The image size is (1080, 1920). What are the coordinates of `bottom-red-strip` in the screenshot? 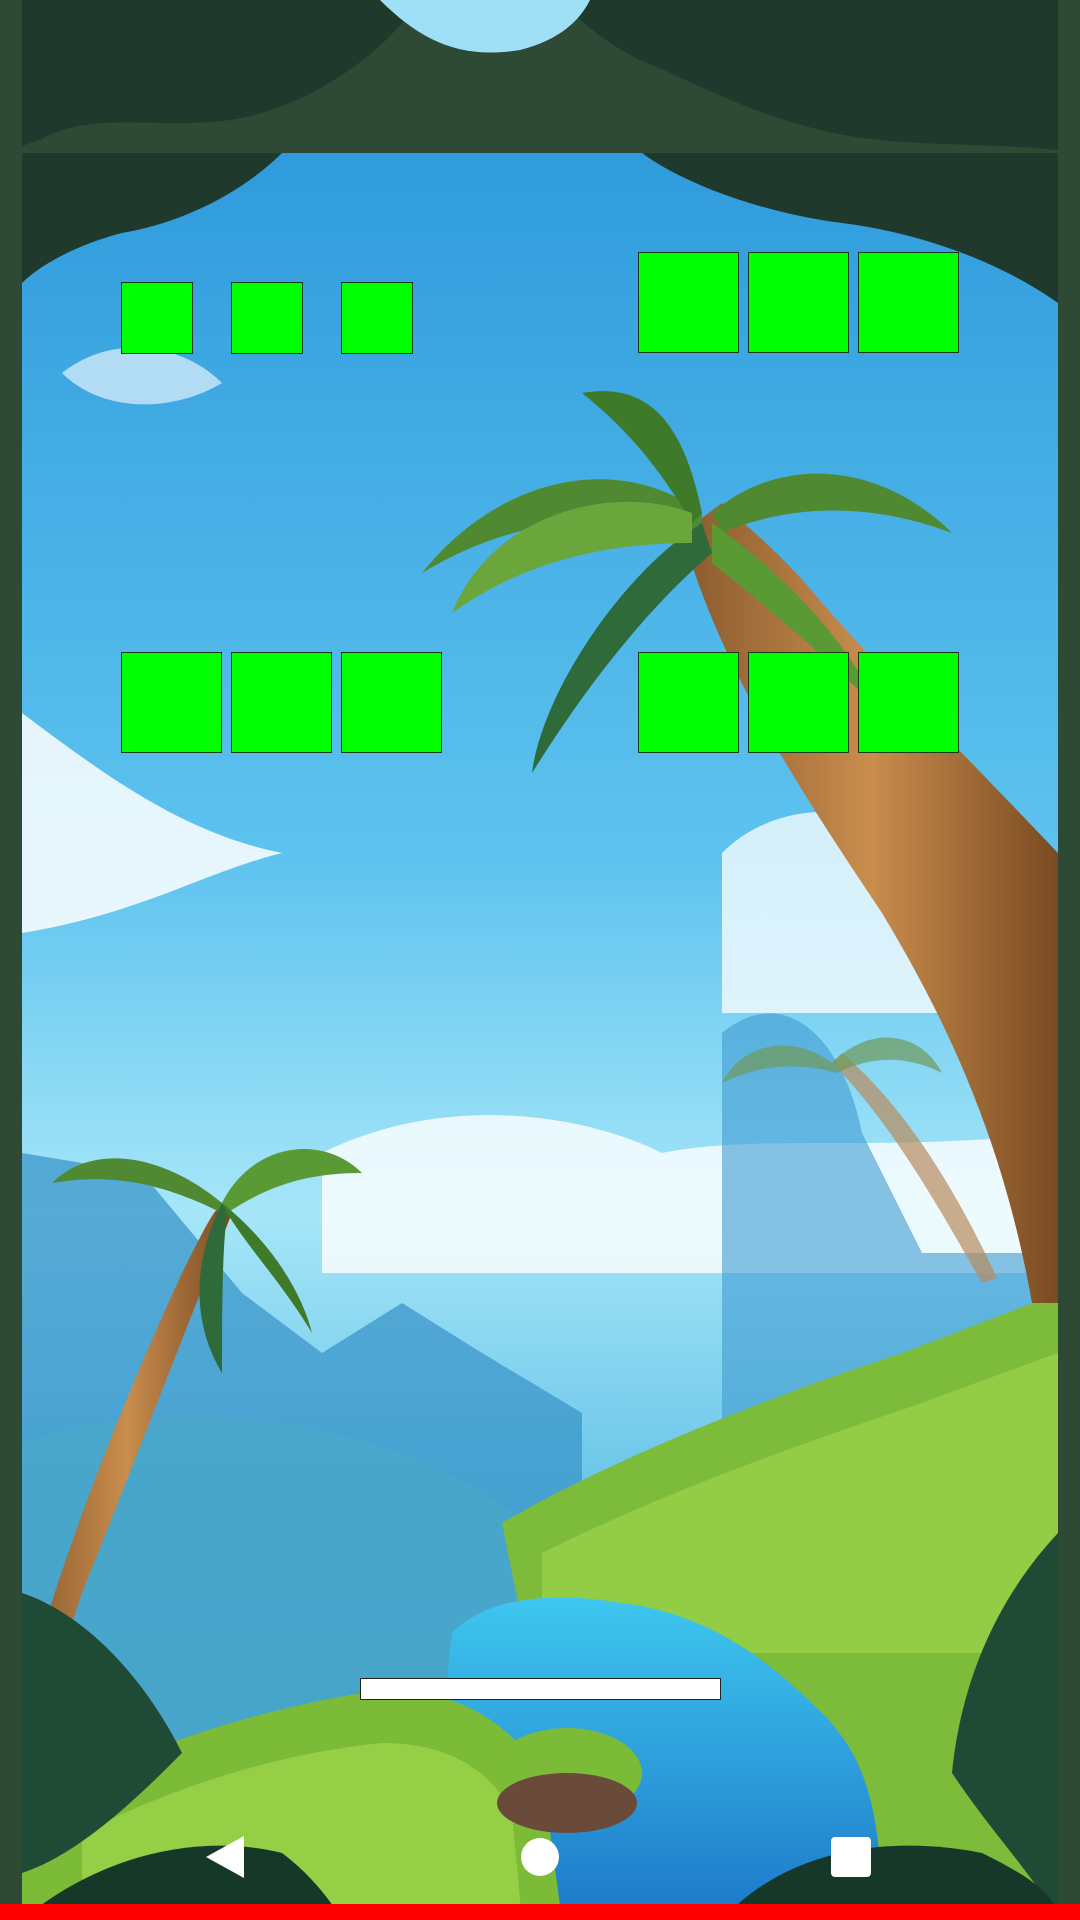 It's located at (540, 1912).